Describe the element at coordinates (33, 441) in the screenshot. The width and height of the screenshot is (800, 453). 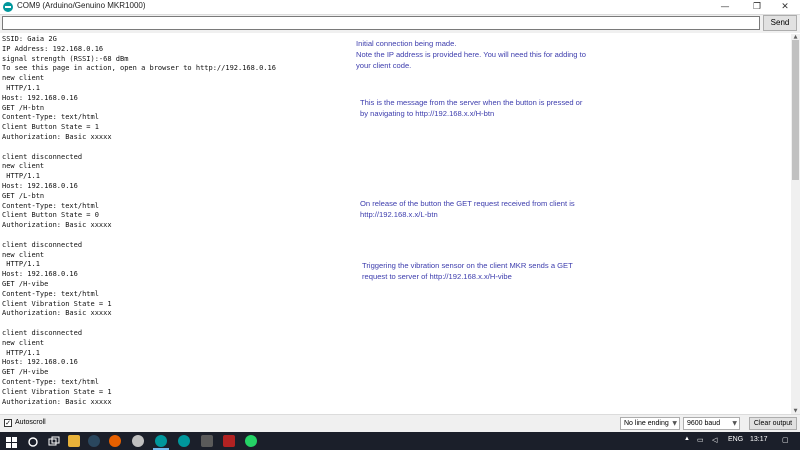
I see `search-icon` at that location.